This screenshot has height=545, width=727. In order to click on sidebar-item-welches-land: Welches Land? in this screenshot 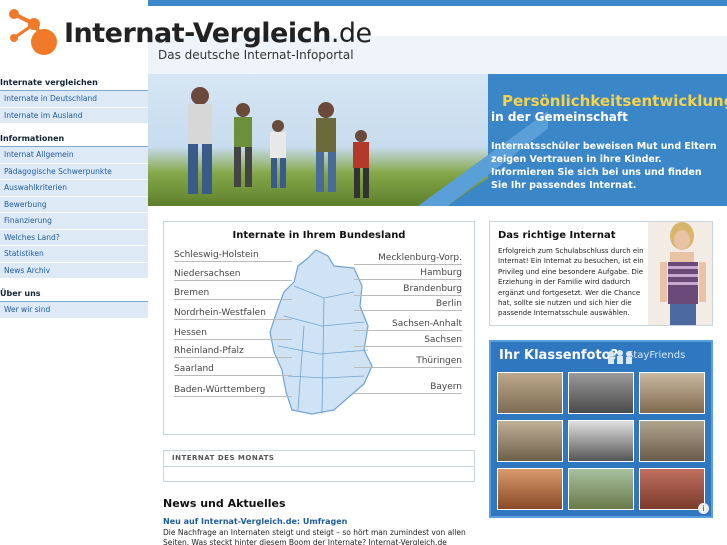, I will do `click(74, 237)`.